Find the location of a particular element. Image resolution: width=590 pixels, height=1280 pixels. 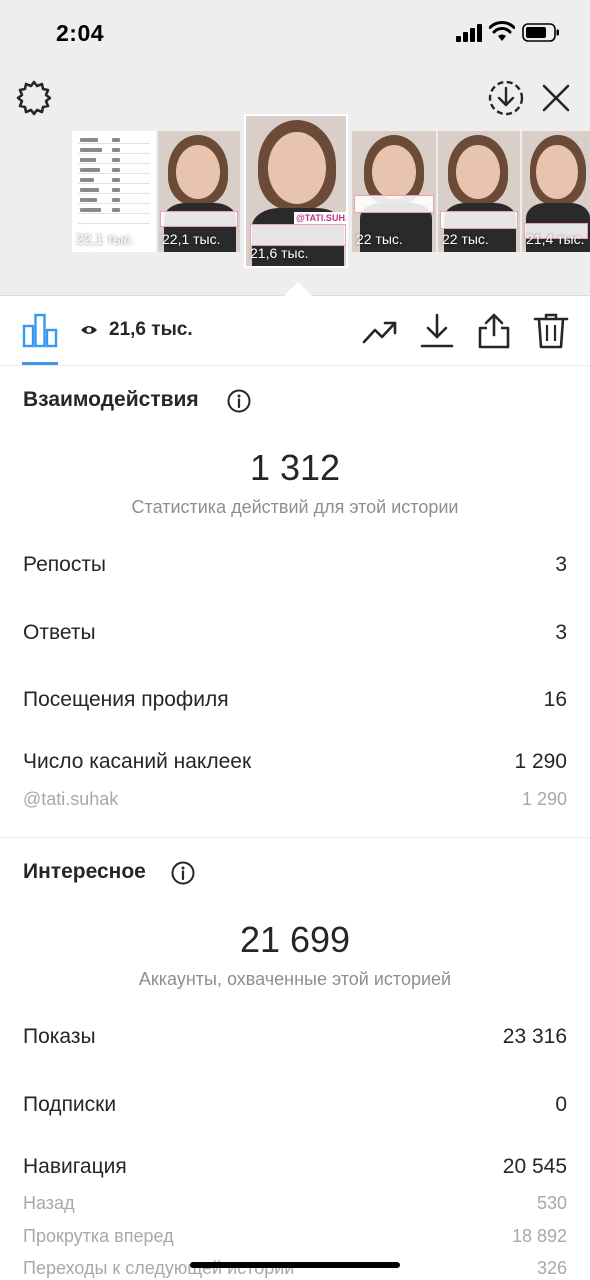

selection-pointer is located at coordinates (298, 289).